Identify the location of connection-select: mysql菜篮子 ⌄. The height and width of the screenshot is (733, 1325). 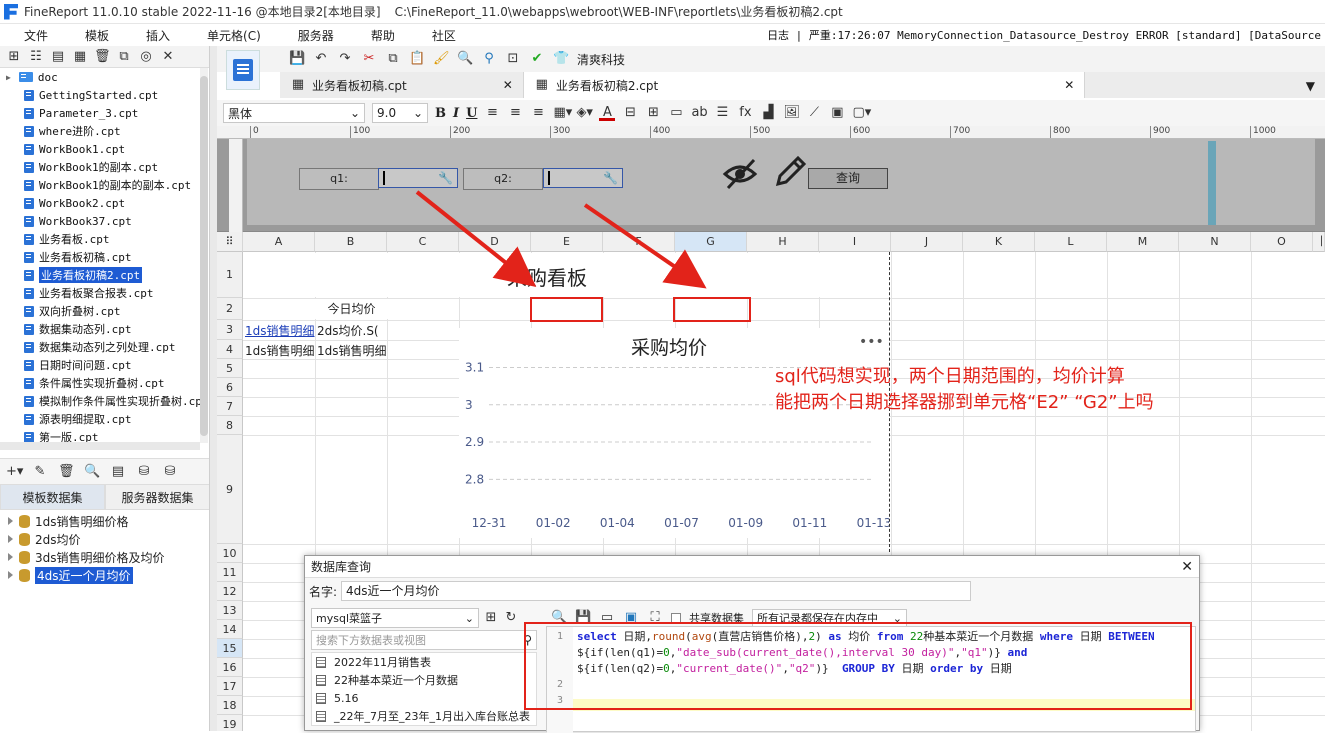
(395, 618).